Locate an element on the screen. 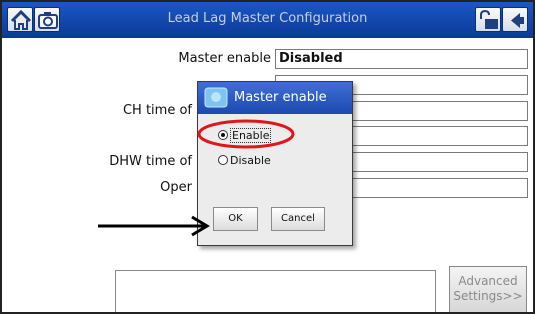 This screenshot has height=314, width=535. option-enable: Enable is located at coordinates (245, 135).